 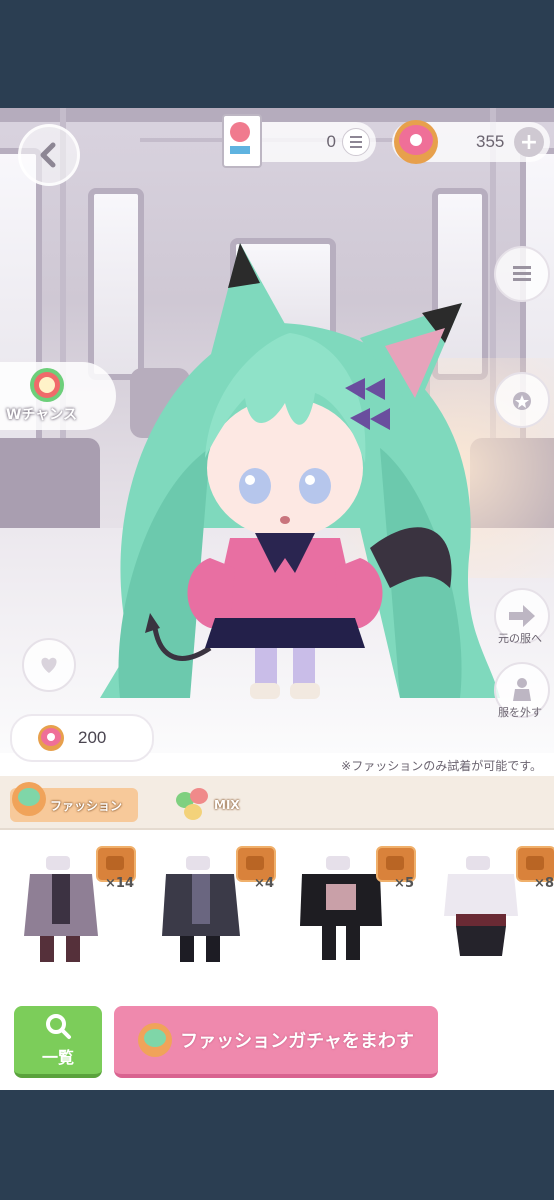 What do you see at coordinates (58, 1026) in the screenshot?
I see `search-icon` at bounding box center [58, 1026].